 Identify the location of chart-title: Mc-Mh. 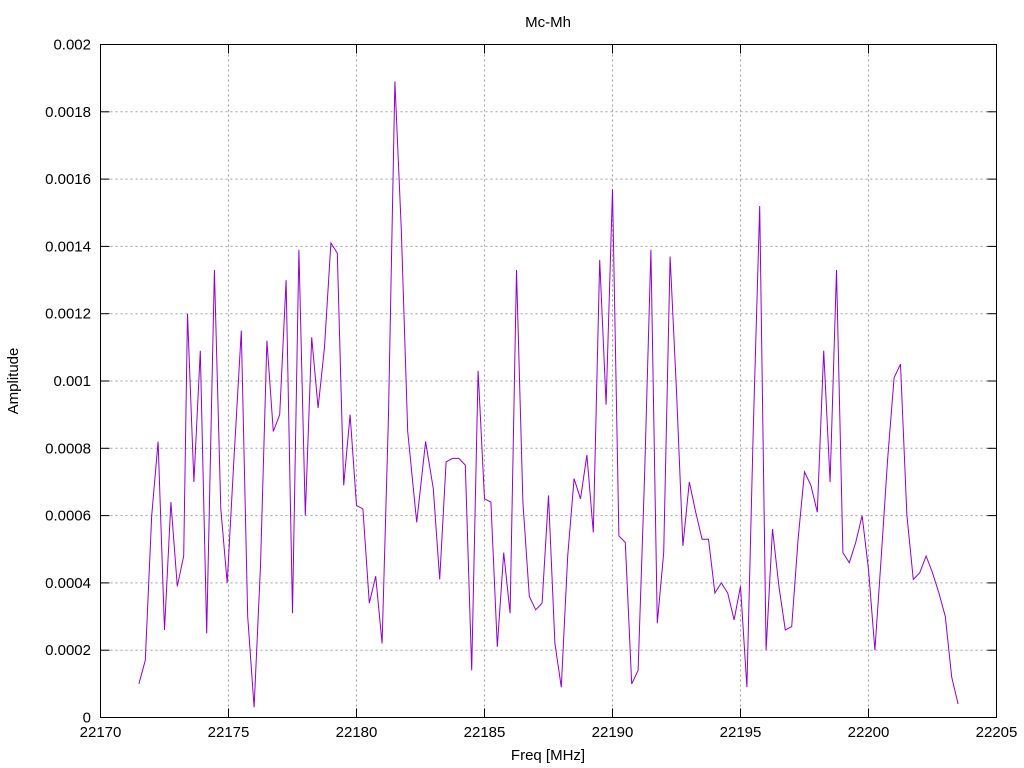
(548, 22).